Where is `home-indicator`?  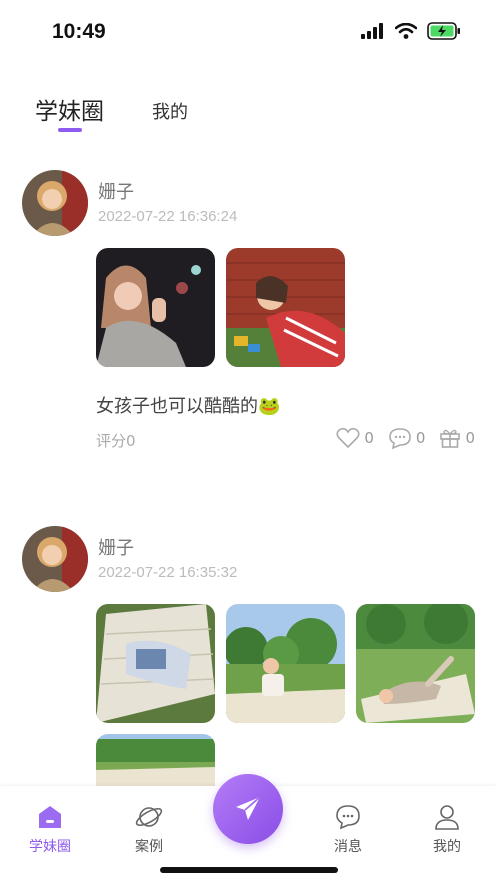
home-indicator is located at coordinates (249, 870).